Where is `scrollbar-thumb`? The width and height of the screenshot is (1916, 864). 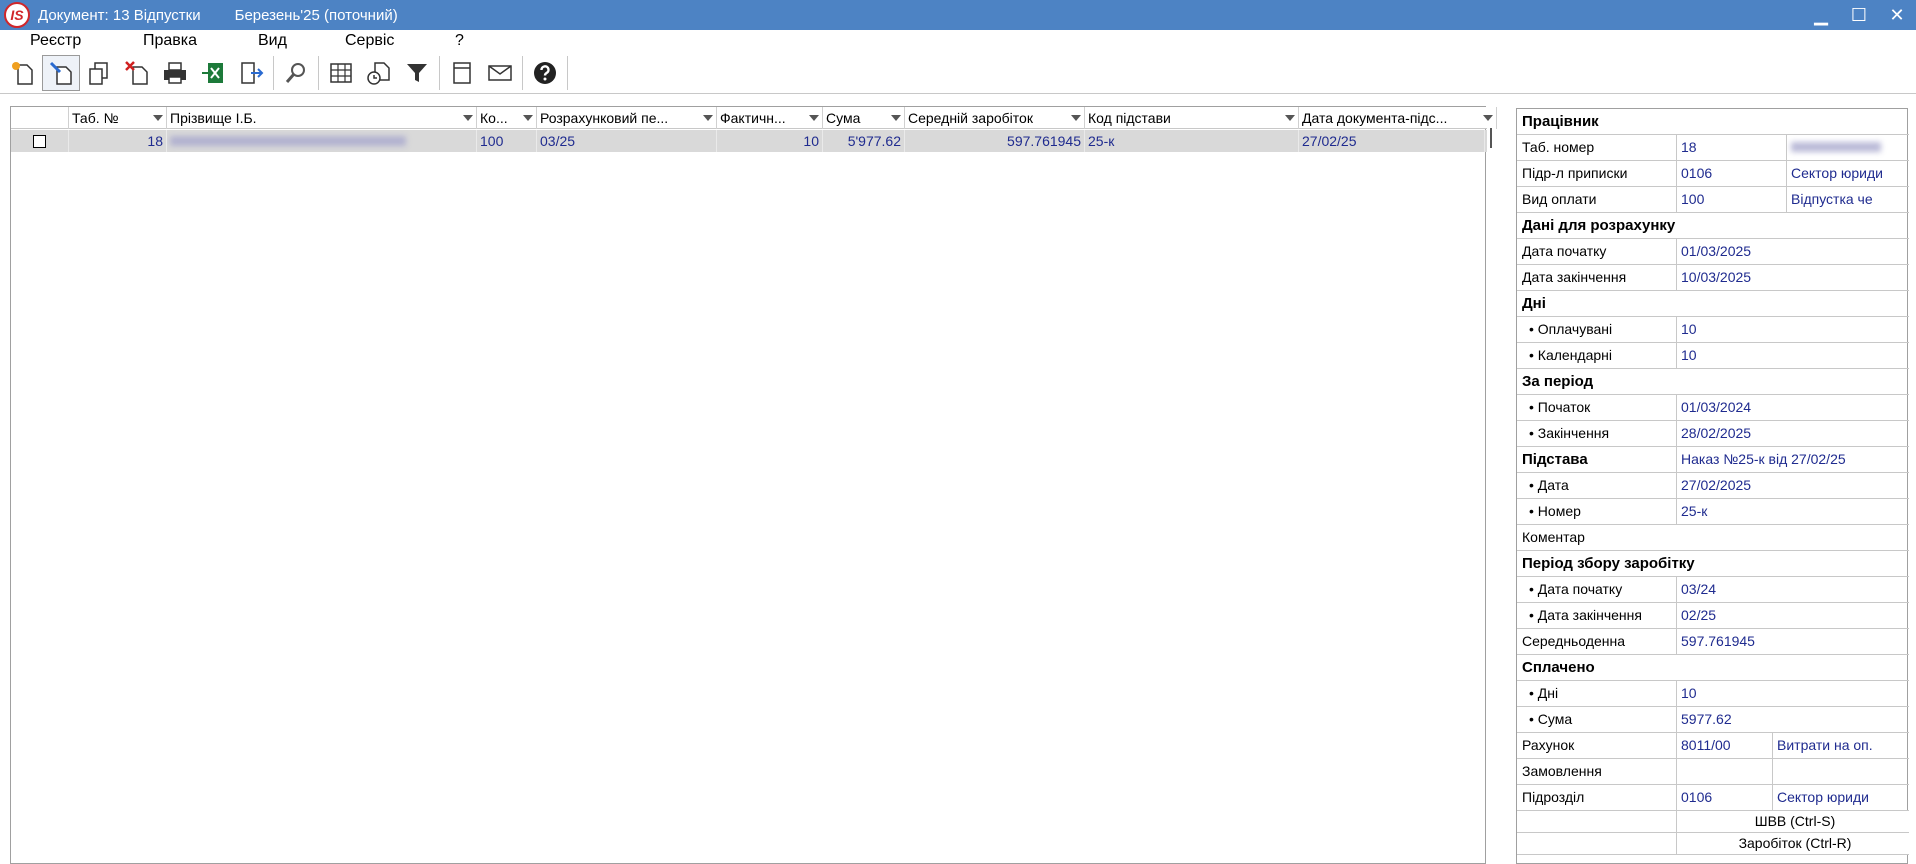
scrollbar-thumb is located at coordinates (1491, 138).